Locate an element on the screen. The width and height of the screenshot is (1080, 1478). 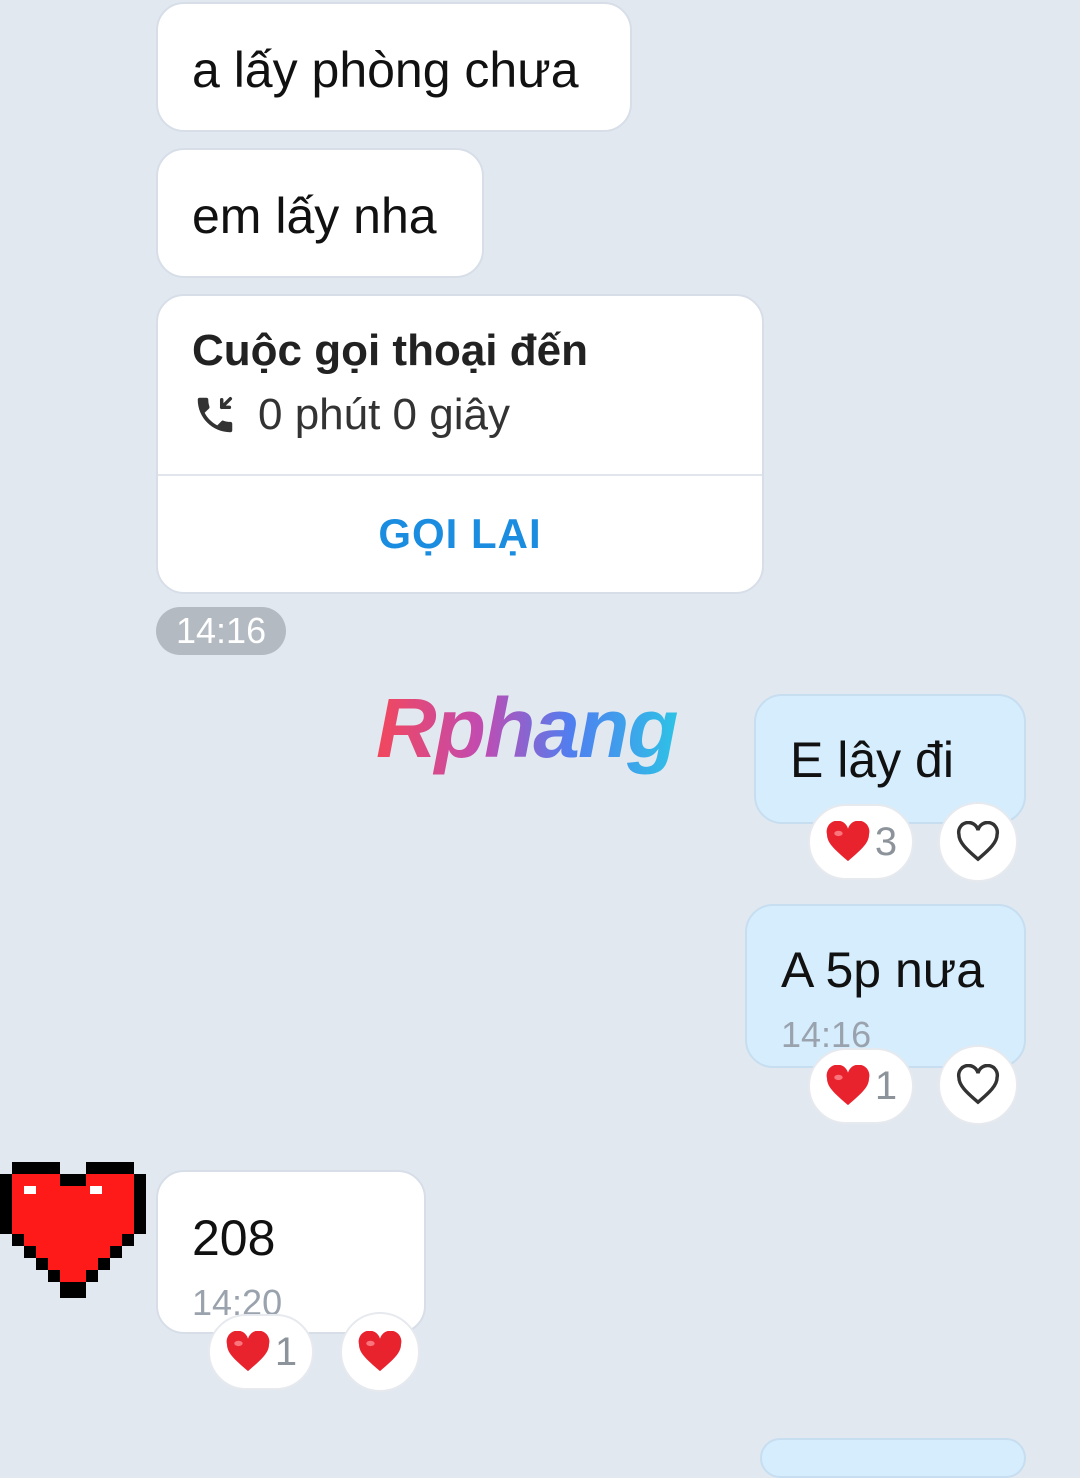
reaction-count: 3 is located at coordinates (886, 841).